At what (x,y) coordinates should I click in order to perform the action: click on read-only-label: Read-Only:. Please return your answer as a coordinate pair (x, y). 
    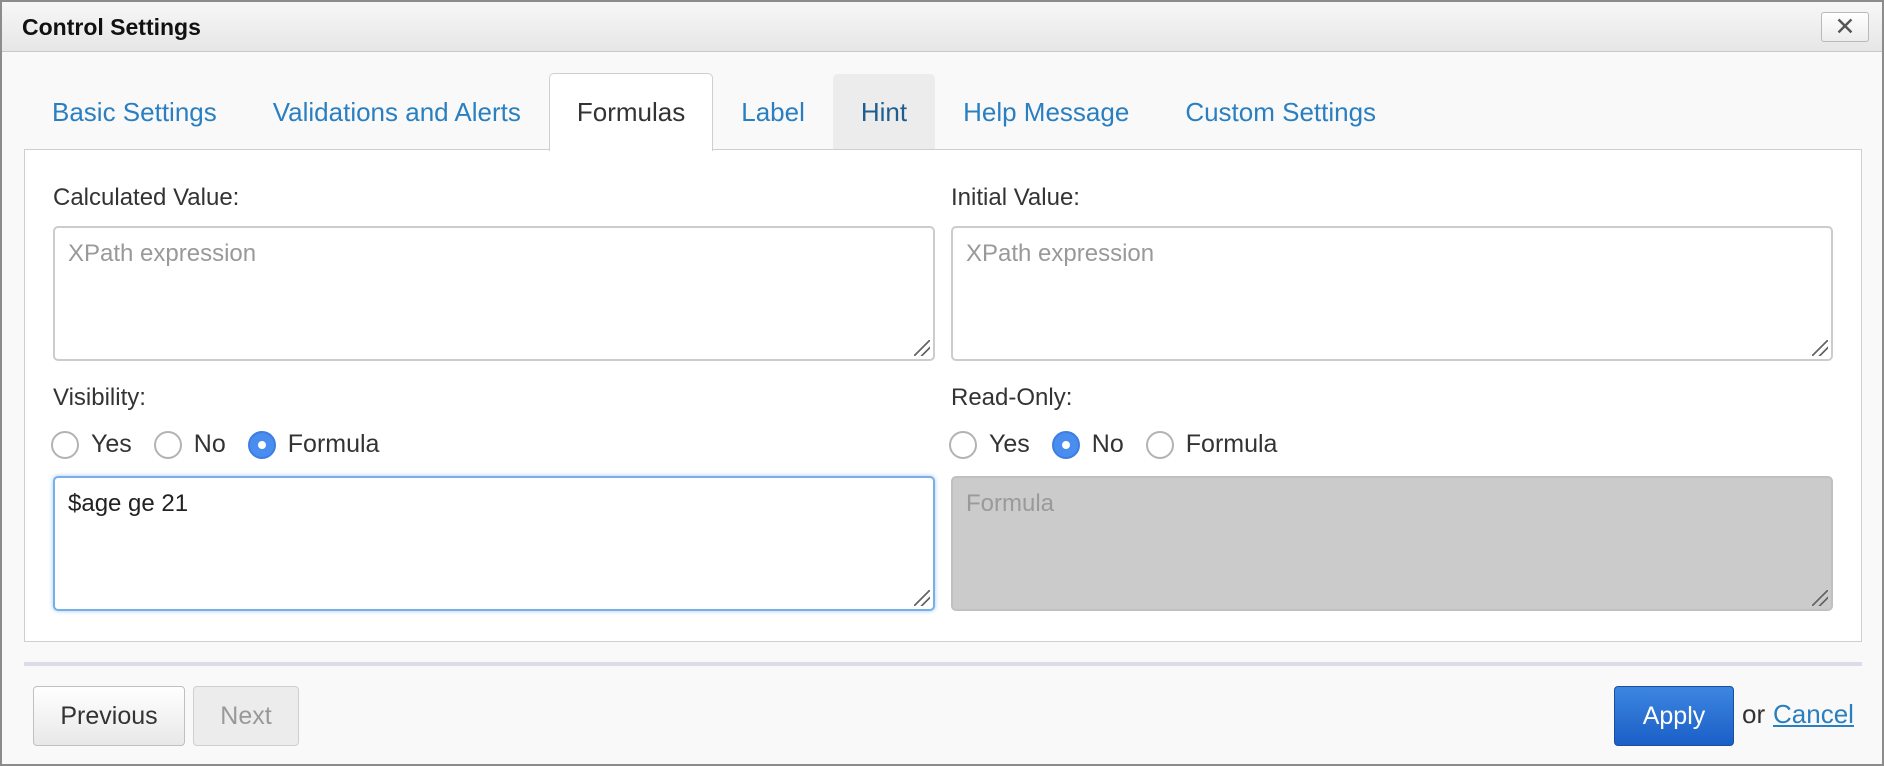
    Looking at the image, I should click on (1012, 397).